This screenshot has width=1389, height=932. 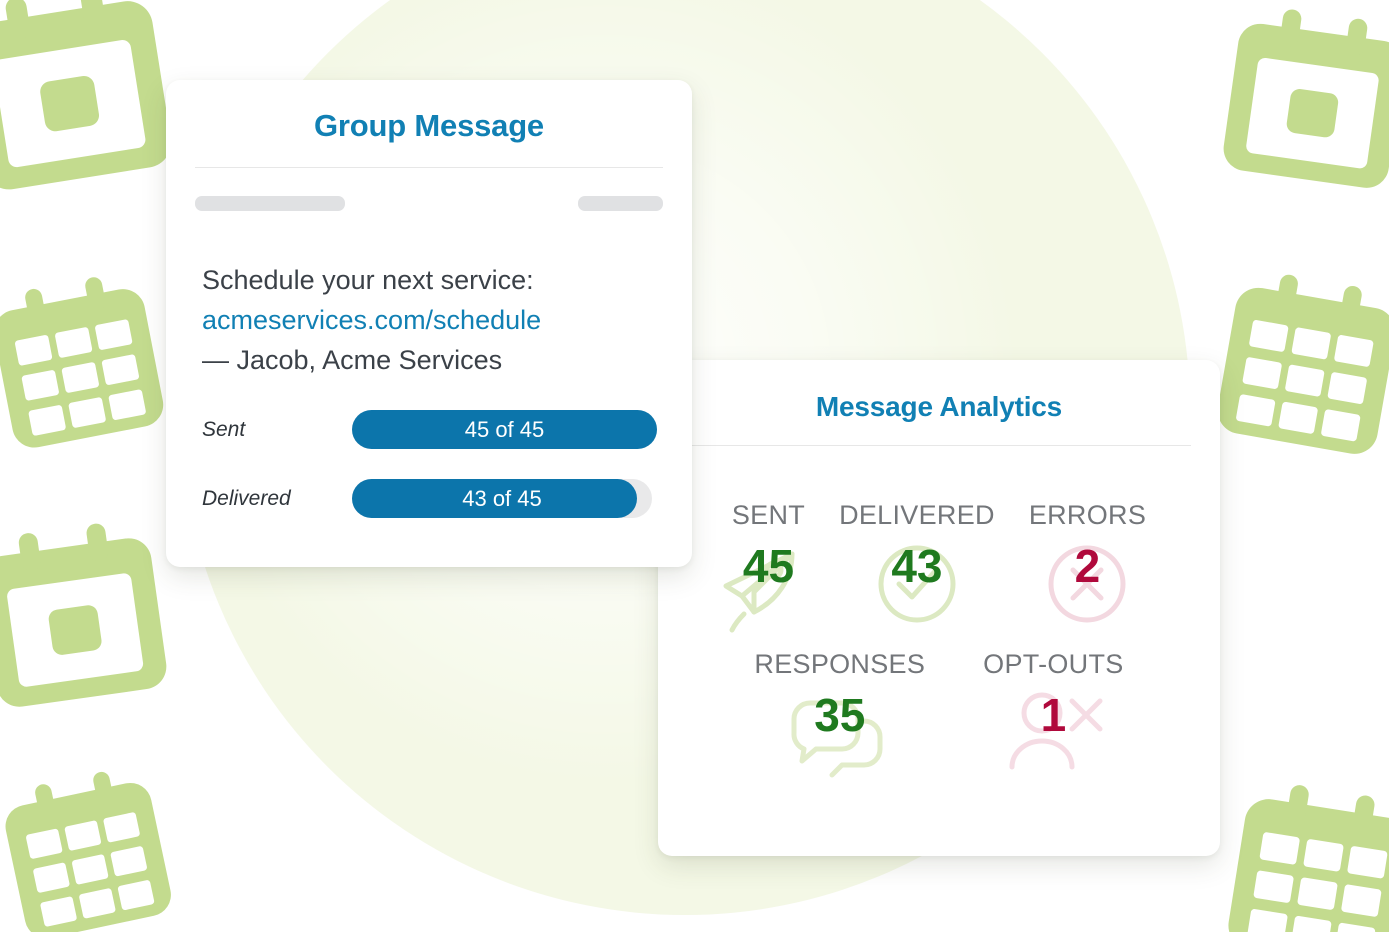 I want to click on stat-value: 45, so click(x=768, y=566).